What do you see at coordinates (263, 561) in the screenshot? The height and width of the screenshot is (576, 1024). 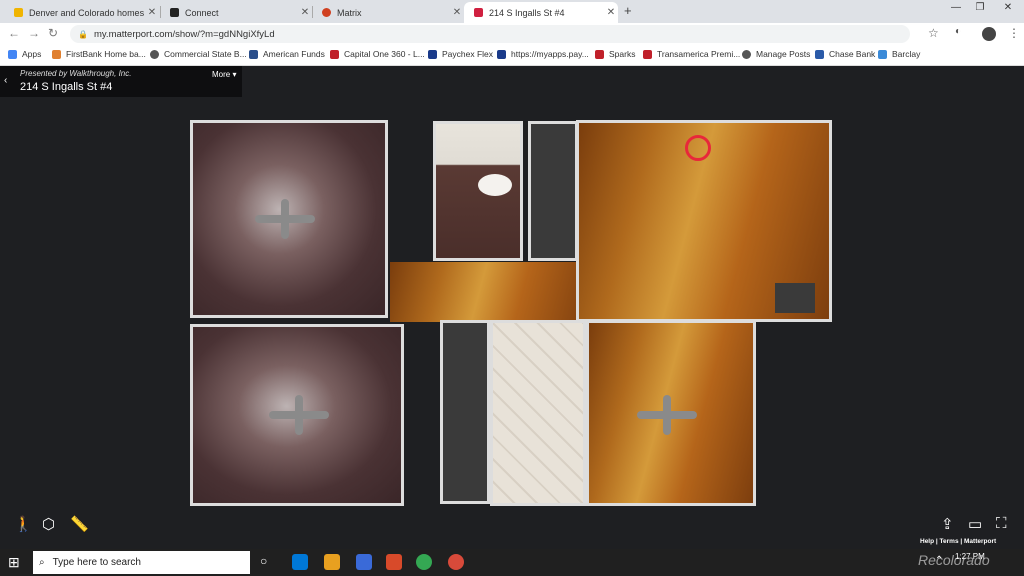 I see `task-view-icon: ○` at bounding box center [263, 561].